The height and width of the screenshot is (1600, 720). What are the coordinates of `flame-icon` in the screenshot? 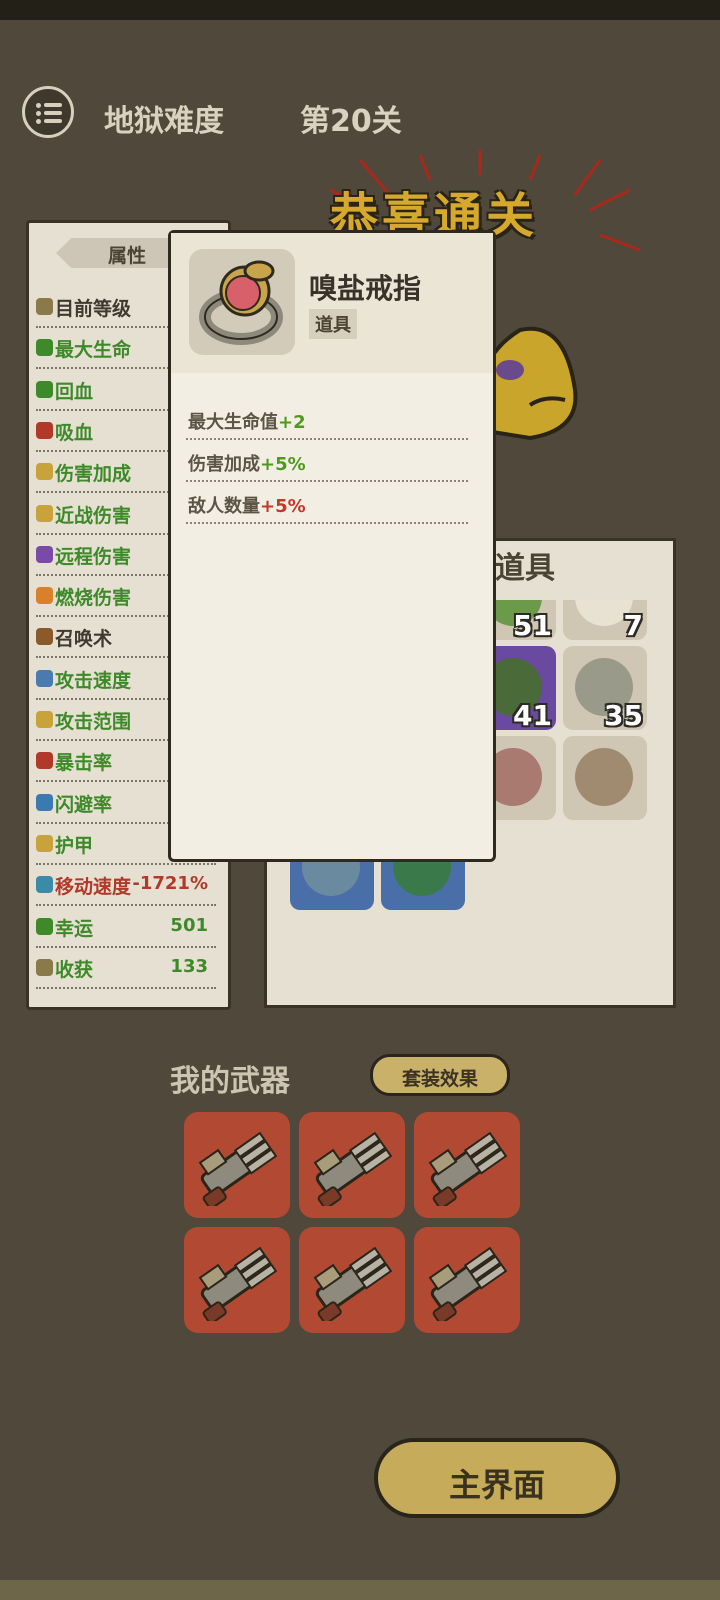 It's located at (44, 596).